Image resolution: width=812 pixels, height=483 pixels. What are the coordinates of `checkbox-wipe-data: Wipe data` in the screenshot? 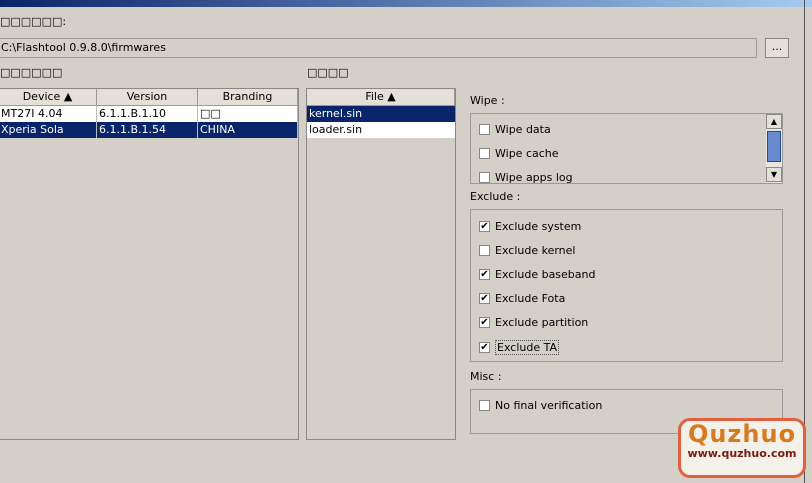 It's located at (515, 129).